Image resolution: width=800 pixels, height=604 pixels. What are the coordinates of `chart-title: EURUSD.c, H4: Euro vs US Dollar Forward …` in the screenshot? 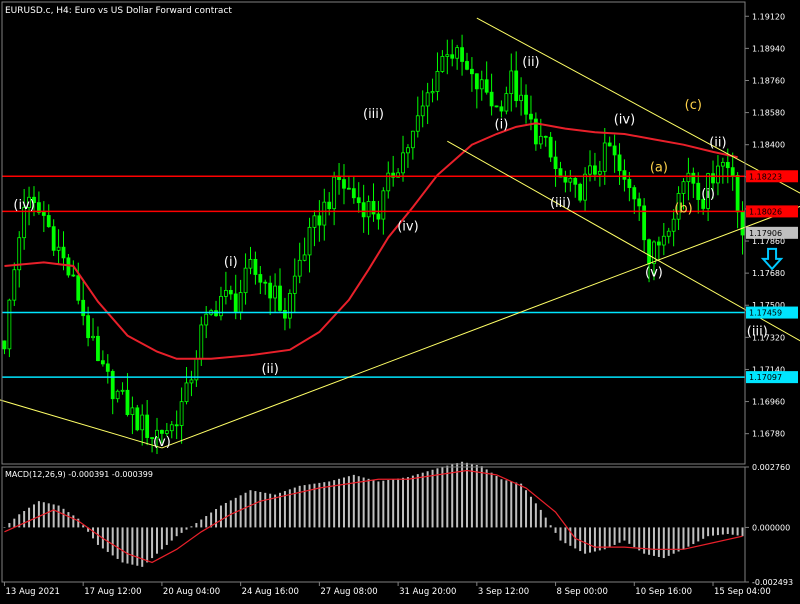 It's located at (118, 11).